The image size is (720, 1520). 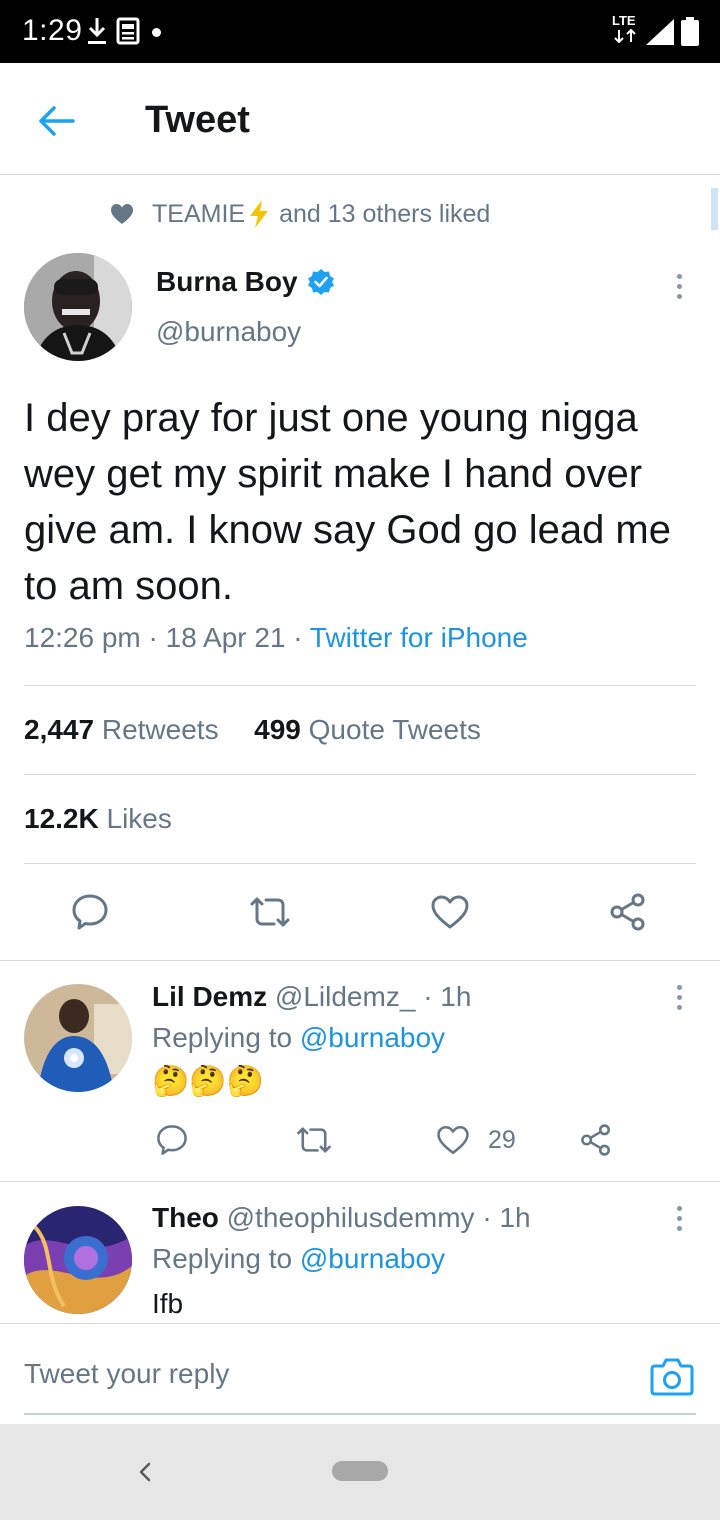 I want to click on reply-header: Theo @theophilusdemmy · 1h, so click(x=341, y=1217).